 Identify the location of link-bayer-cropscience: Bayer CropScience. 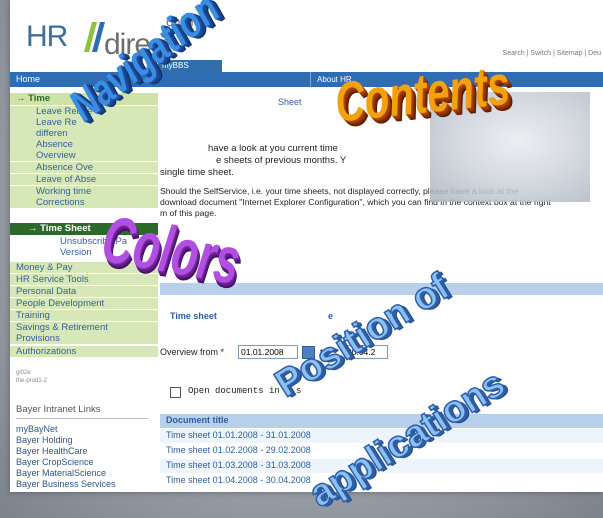
(55, 462).